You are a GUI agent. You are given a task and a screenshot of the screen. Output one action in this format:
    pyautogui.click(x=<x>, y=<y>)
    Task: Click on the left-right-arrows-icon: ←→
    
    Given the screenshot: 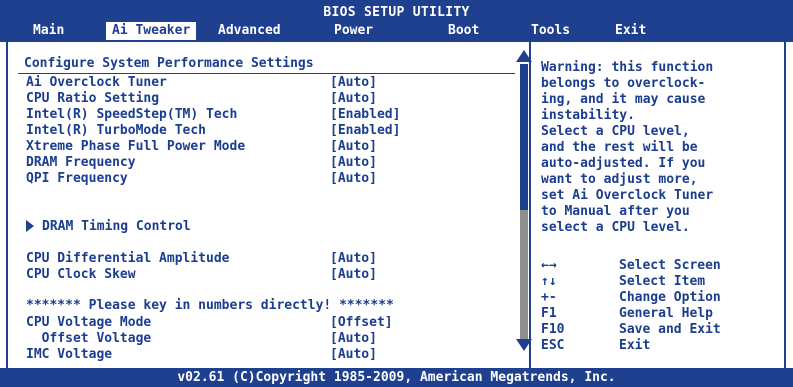 What is the action you would take?
    pyautogui.click(x=549, y=265)
    